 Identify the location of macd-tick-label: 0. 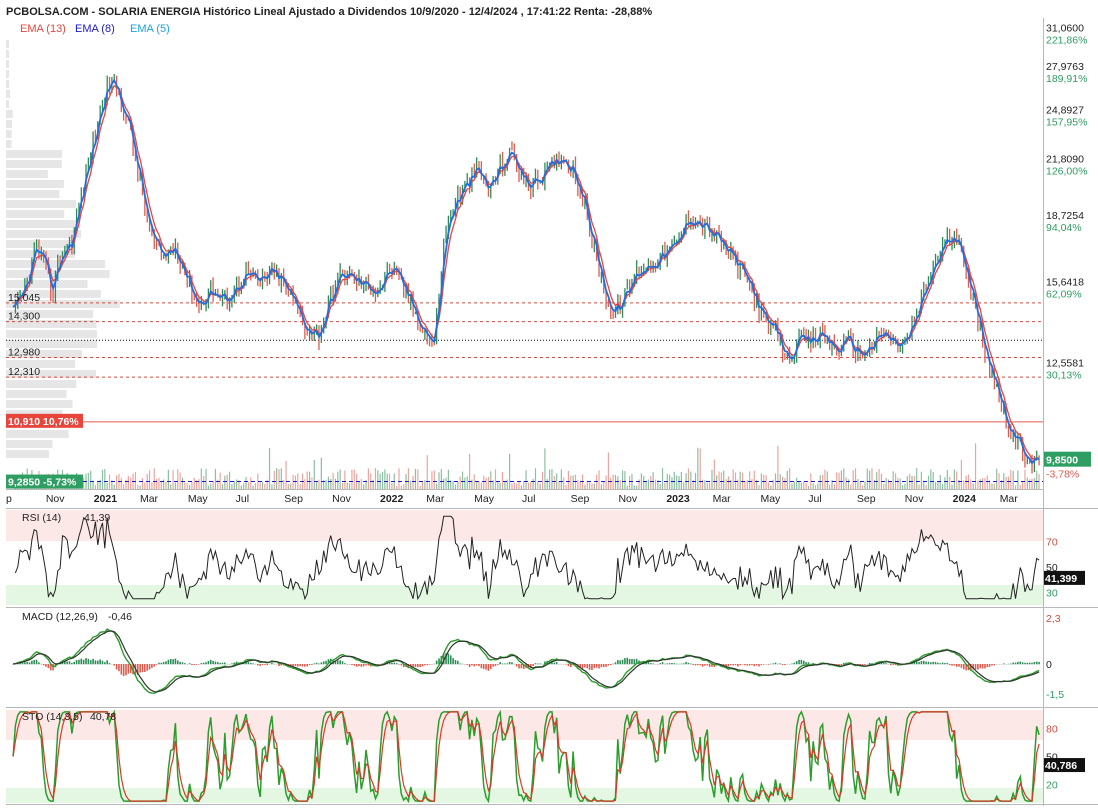
(1049, 665).